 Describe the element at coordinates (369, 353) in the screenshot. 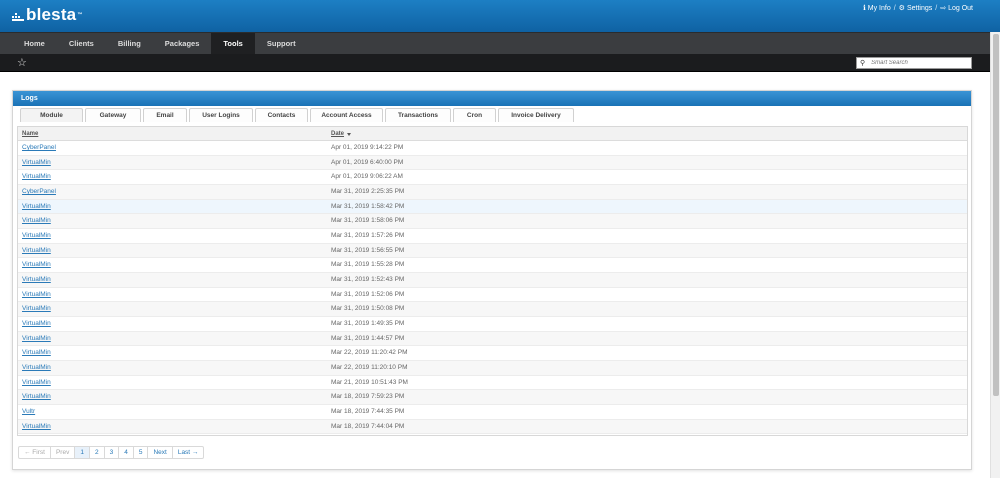

I see `log-date: Mar 22, 2019 11:20:42 PM` at that location.